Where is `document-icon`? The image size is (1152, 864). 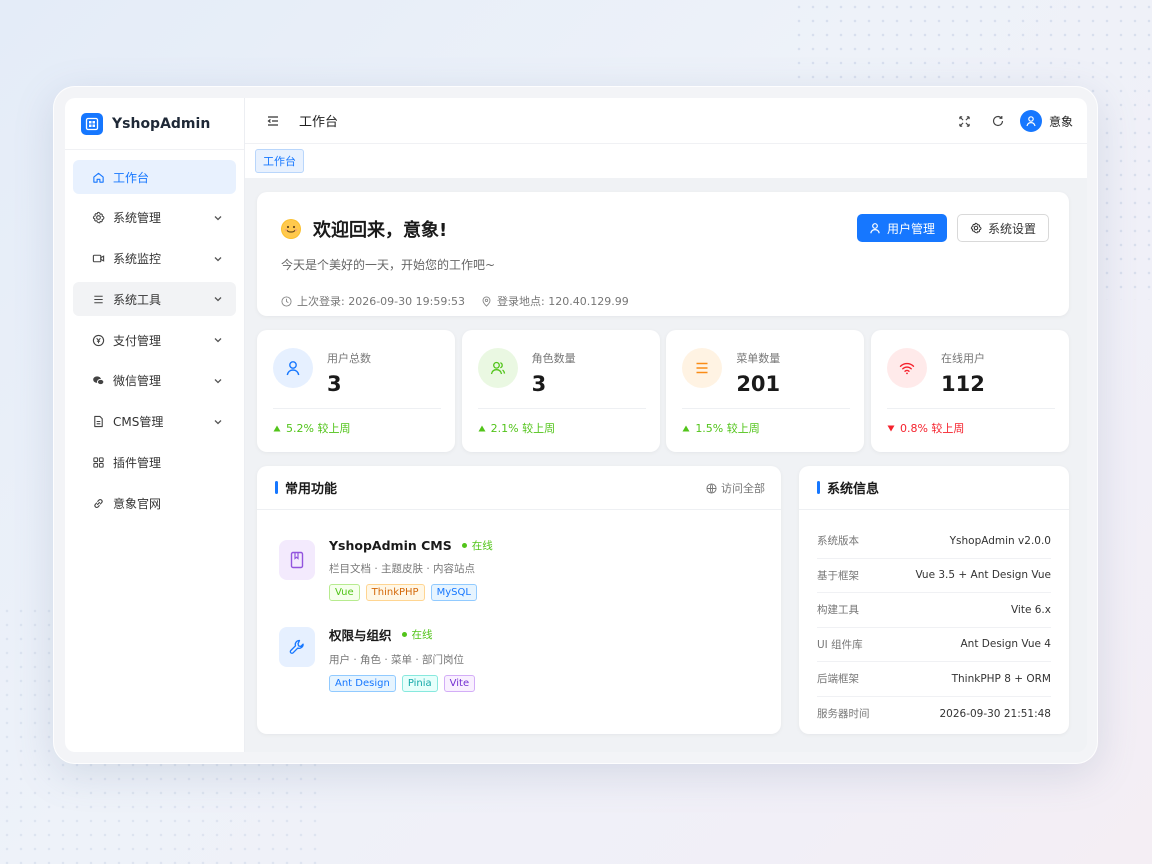
document-icon is located at coordinates (98, 422).